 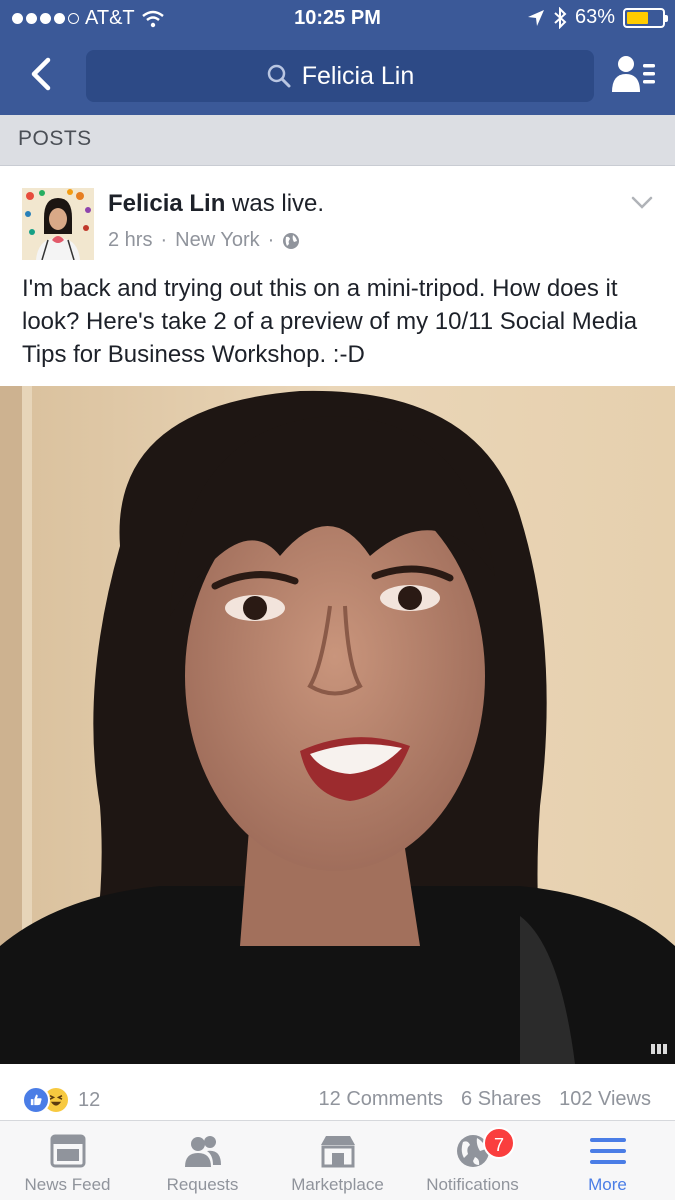 I want to click on tab-news-feed: News Feed, so click(x=67, y=1160).